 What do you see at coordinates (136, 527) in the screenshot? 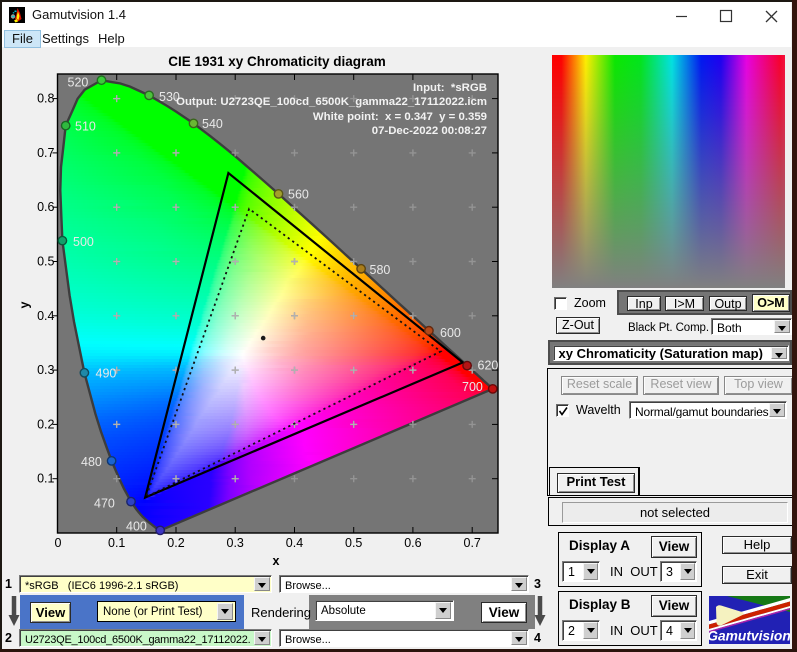
I see `svg-text: 400` at bounding box center [136, 527].